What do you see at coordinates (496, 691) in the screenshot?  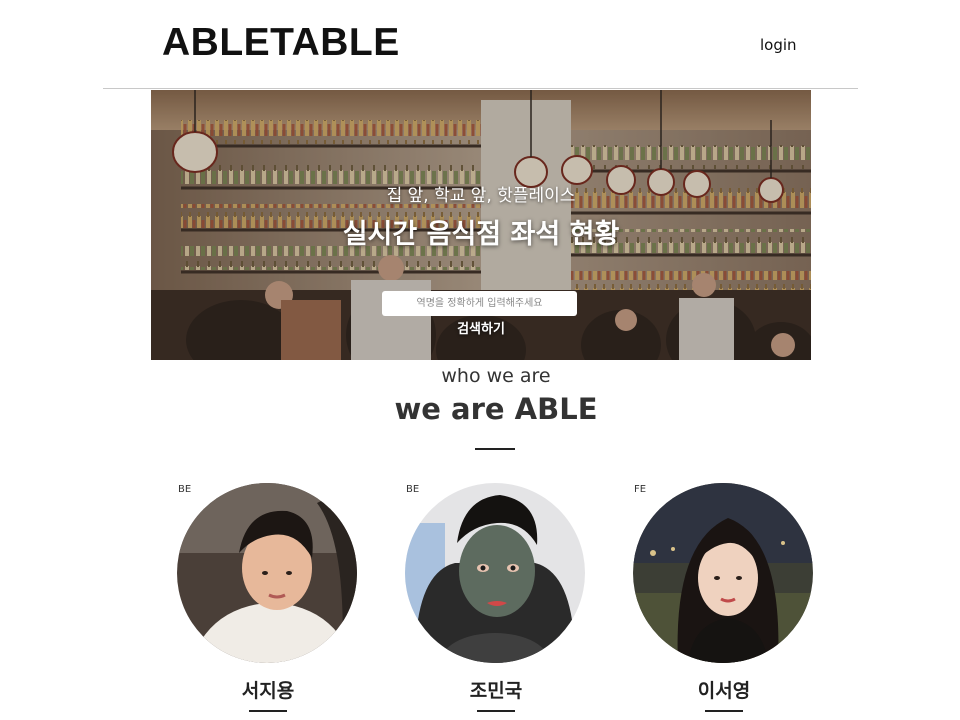 I see `member-name: 조민국` at bounding box center [496, 691].